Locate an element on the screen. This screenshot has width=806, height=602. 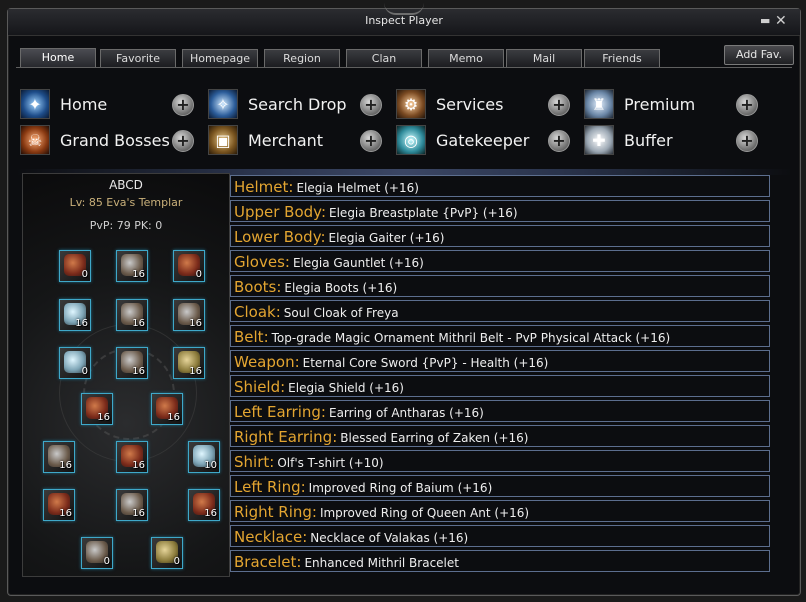
minimize-icon: ▬ is located at coordinates (765, 20).